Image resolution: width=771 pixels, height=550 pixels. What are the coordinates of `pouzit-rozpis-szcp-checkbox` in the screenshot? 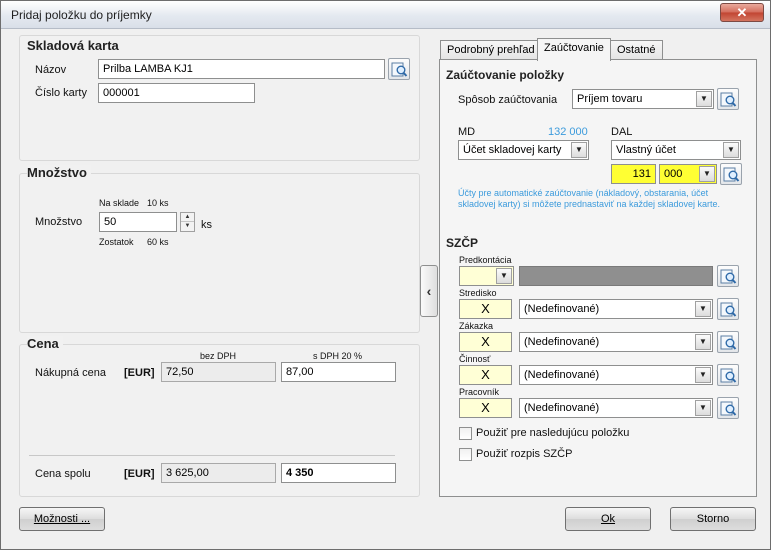 It's located at (465, 454).